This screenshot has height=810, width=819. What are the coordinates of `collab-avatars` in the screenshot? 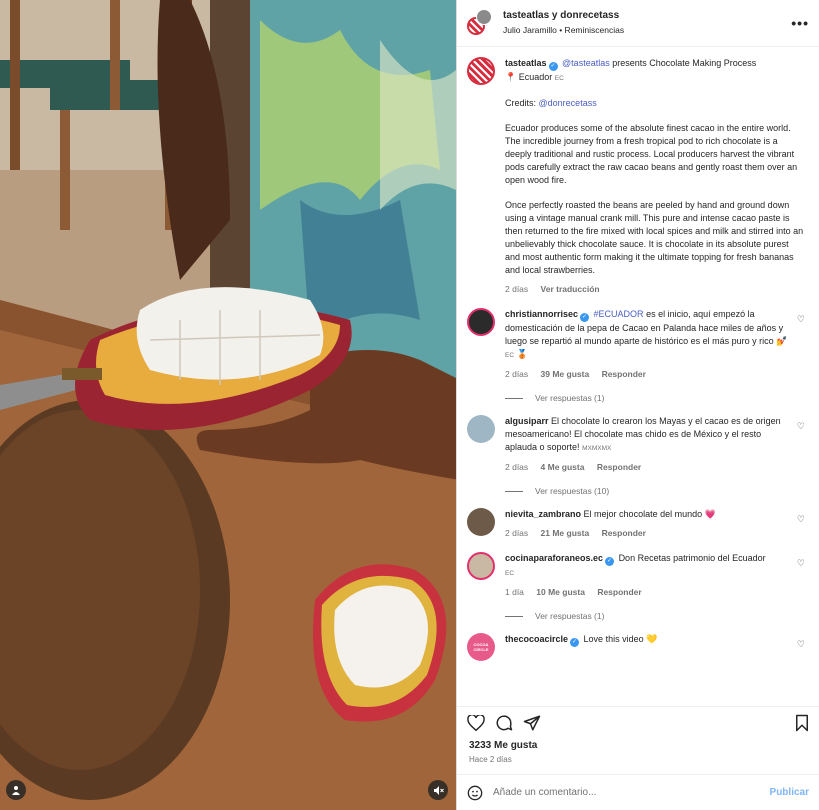 It's located at (481, 23).